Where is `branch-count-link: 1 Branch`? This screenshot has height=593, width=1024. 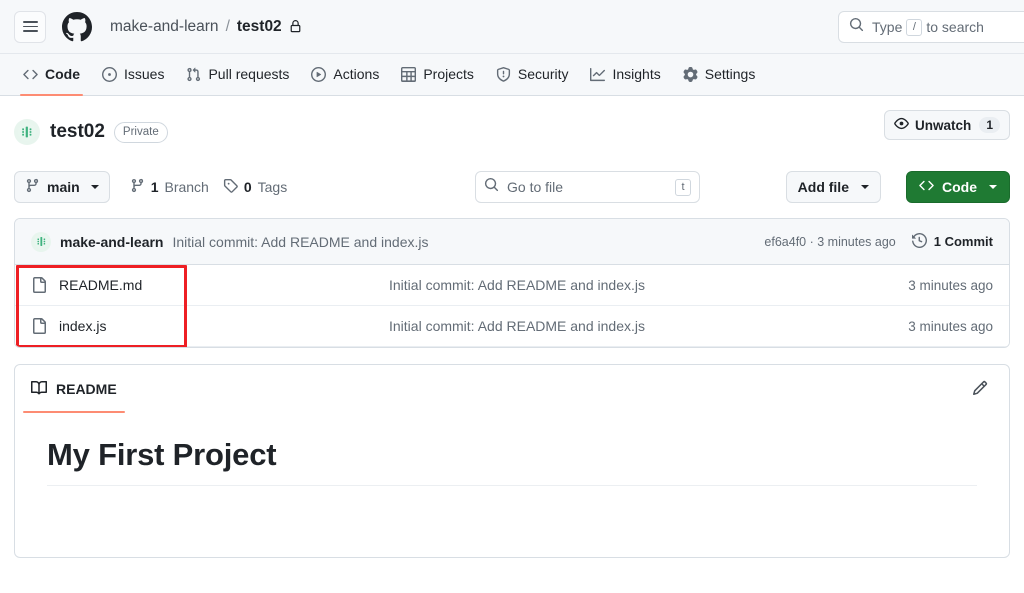 branch-count-link: 1 Branch is located at coordinates (169, 187).